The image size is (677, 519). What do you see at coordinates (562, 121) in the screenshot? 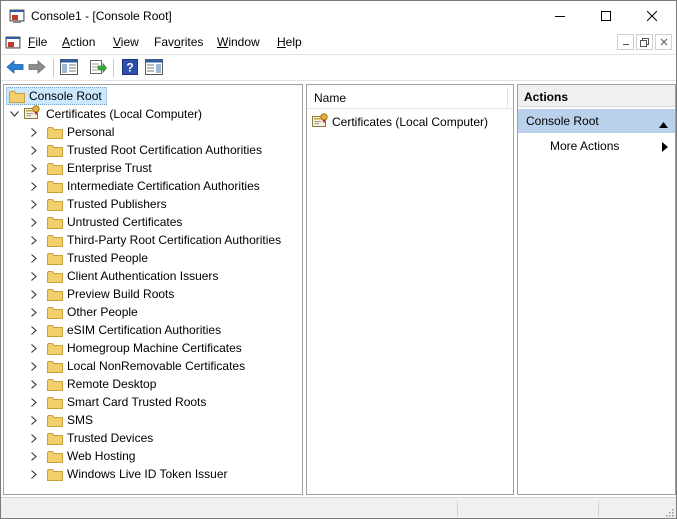
I see `actions-section-label: Console Root` at bounding box center [562, 121].